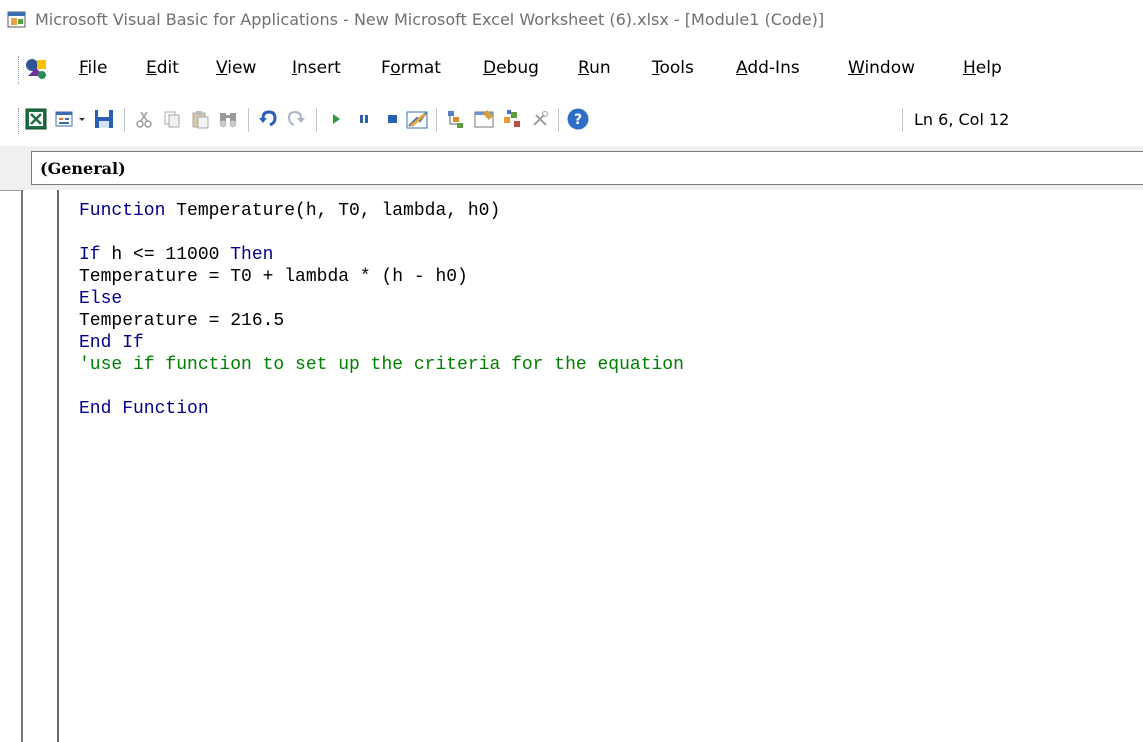 The height and width of the screenshot is (742, 1143). I want to click on properties-window-icon, so click(484, 119).